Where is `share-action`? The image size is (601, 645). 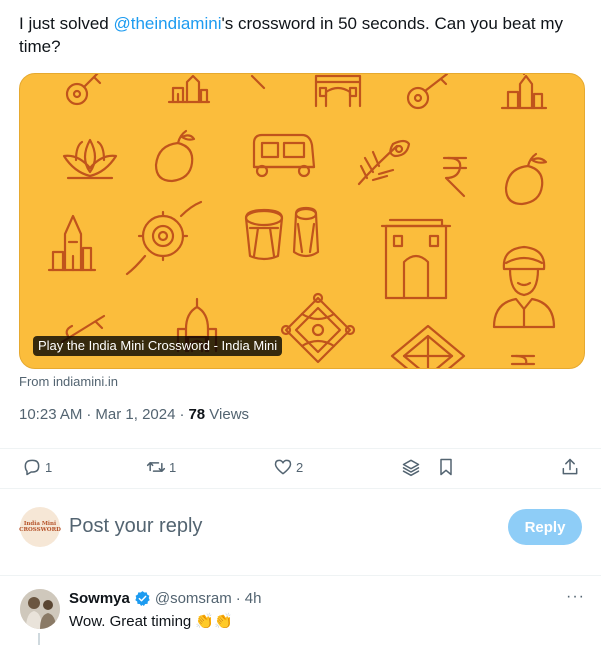
share-action is located at coordinates (570, 467).